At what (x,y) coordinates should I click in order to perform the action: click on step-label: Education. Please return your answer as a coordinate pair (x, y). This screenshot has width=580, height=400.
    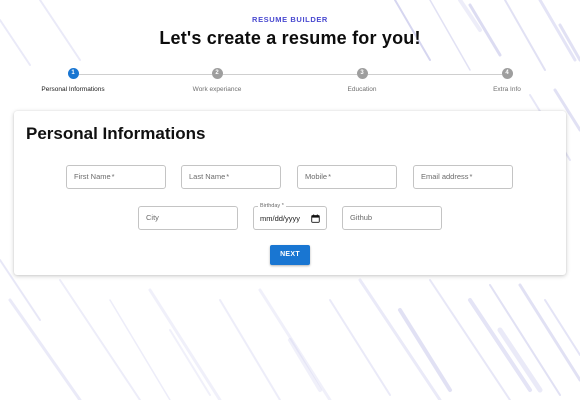
    Looking at the image, I should click on (362, 89).